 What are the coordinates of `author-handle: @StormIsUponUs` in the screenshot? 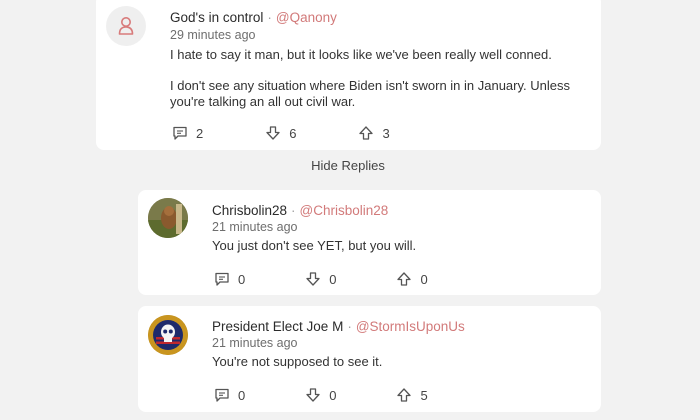 It's located at (410, 326).